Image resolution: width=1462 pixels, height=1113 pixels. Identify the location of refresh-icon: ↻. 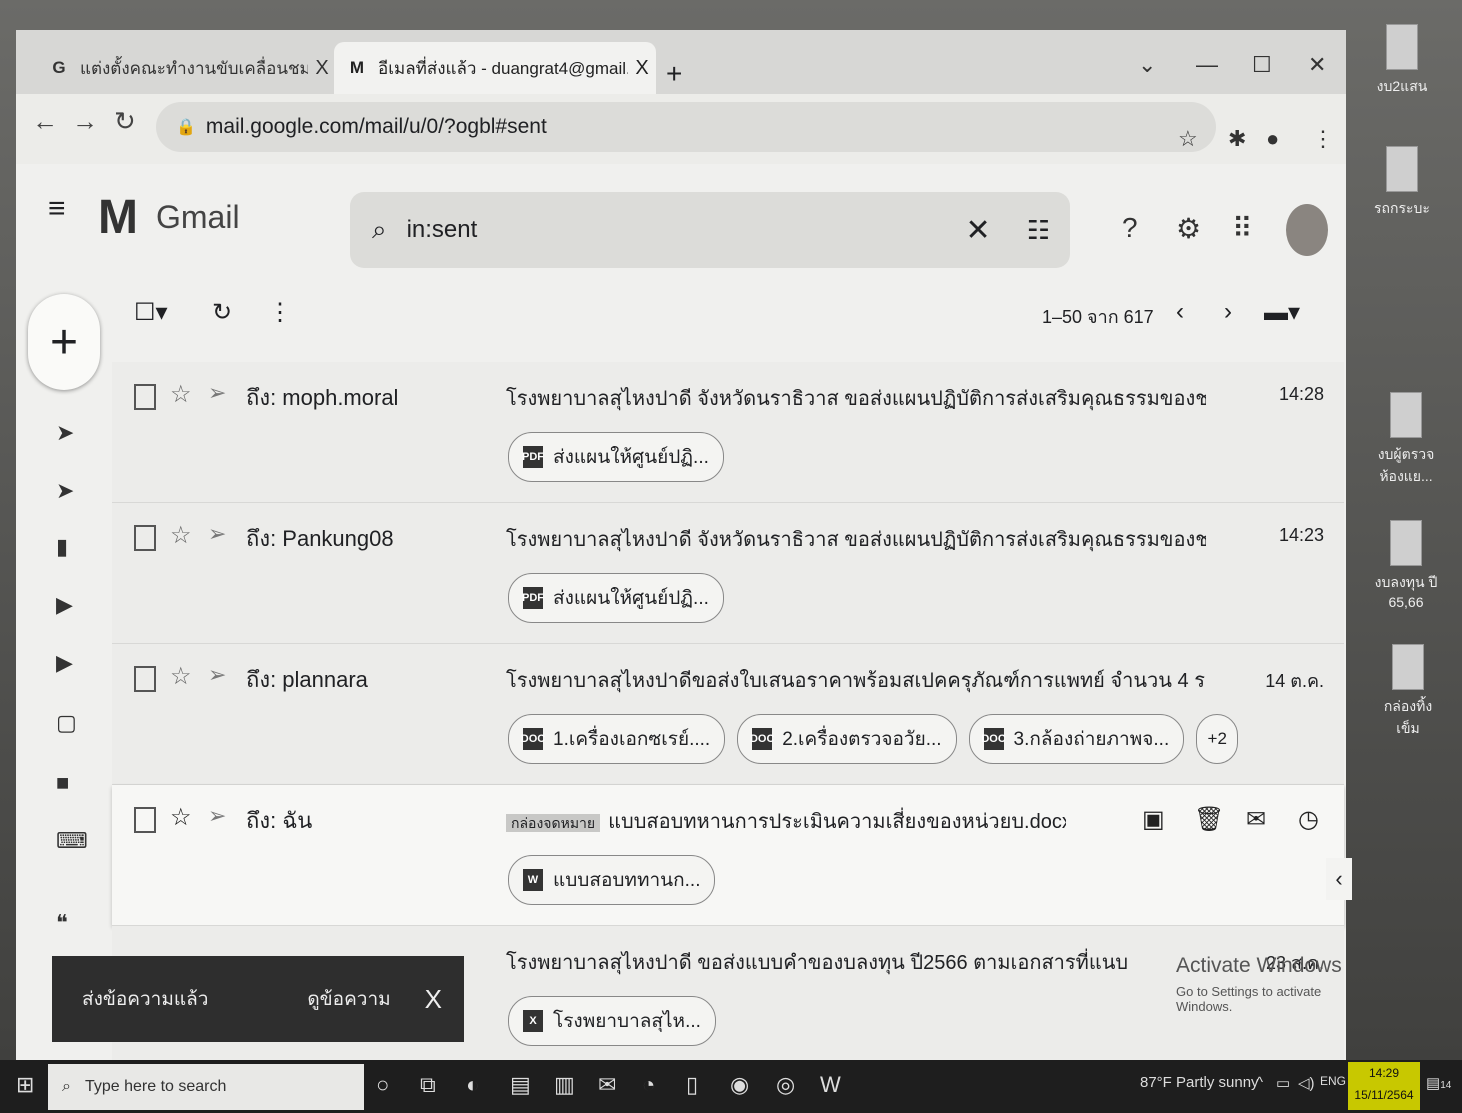
(222, 312).